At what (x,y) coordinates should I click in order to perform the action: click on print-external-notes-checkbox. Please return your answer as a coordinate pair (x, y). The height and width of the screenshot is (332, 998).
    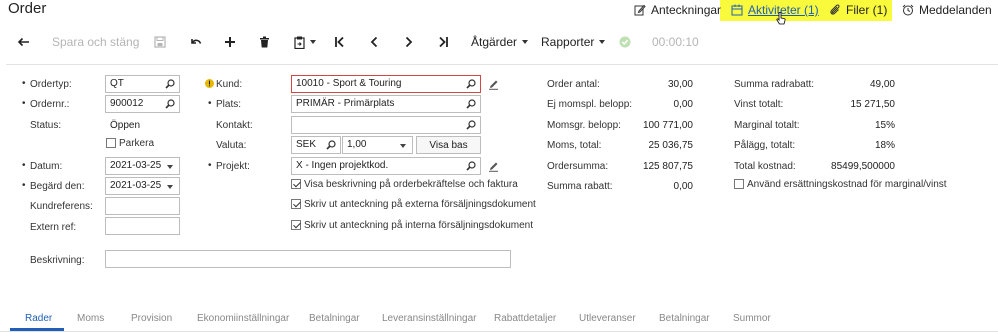
    Looking at the image, I should click on (296, 204).